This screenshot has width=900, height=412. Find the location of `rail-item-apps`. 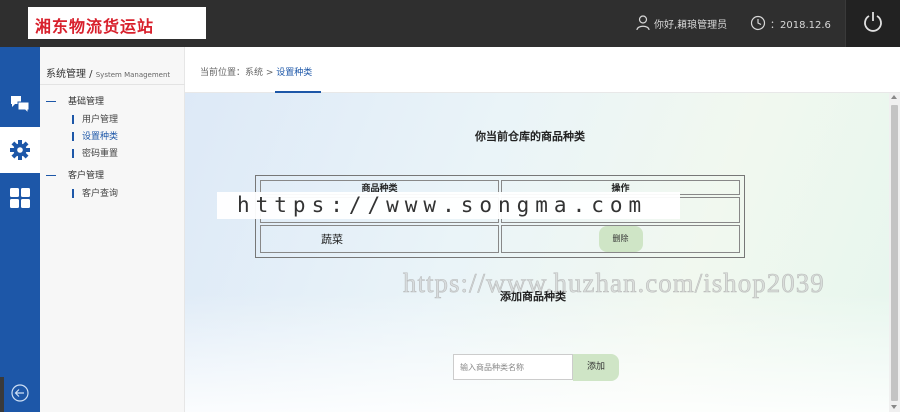

rail-item-apps is located at coordinates (20, 198).